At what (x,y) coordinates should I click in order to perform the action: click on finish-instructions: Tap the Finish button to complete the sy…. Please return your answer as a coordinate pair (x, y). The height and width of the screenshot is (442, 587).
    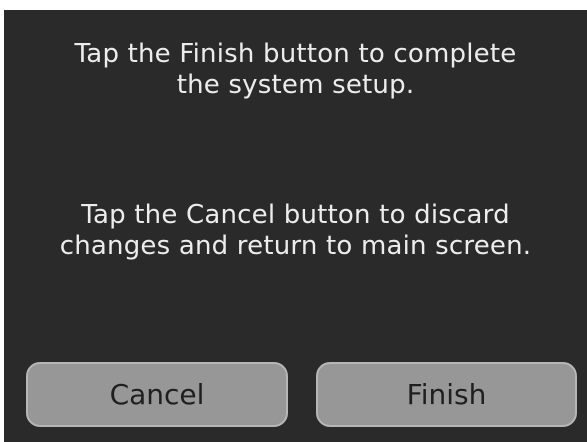
    Looking at the image, I should click on (295, 70).